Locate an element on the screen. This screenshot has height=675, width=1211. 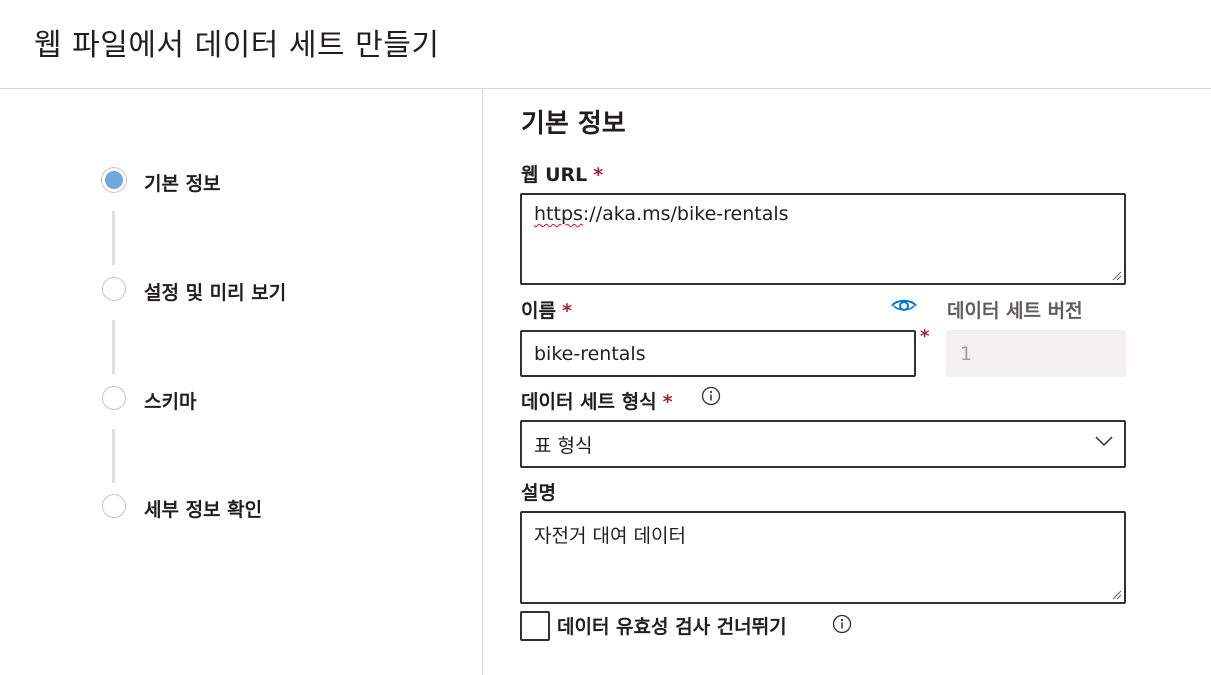
skip-validation-checkbox is located at coordinates (535, 626).